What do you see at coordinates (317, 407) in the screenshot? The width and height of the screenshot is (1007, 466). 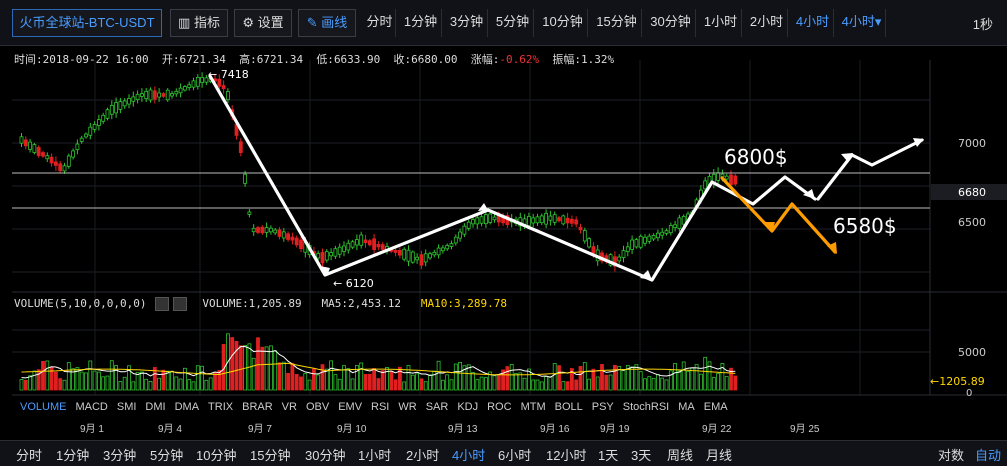 I see `indicator-tab-obv: OBV` at bounding box center [317, 407].